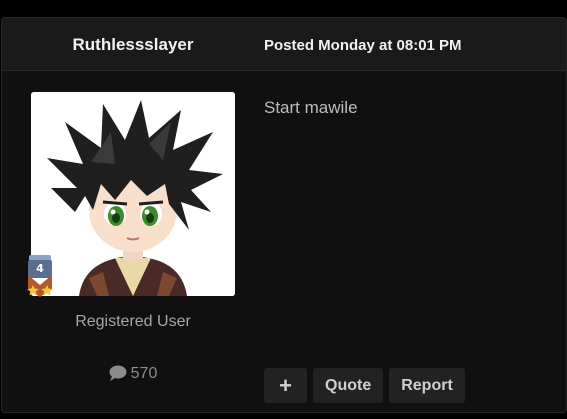  What do you see at coordinates (40, 276) in the screenshot?
I see `rank-badge-icon: 4` at bounding box center [40, 276].